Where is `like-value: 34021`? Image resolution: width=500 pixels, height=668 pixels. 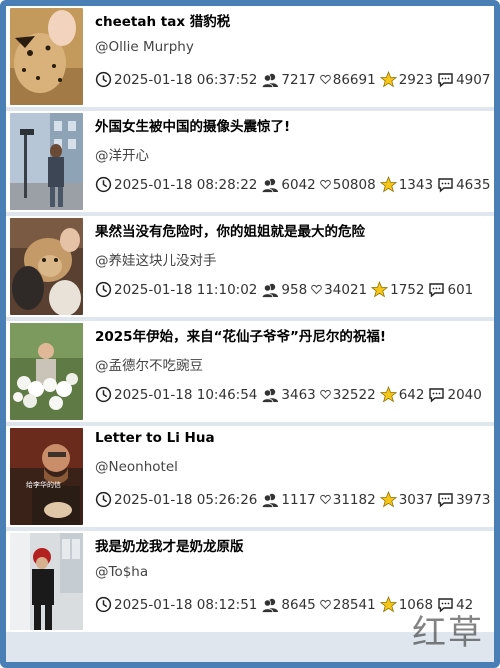 like-value: 34021 is located at coordinates (346, 289).